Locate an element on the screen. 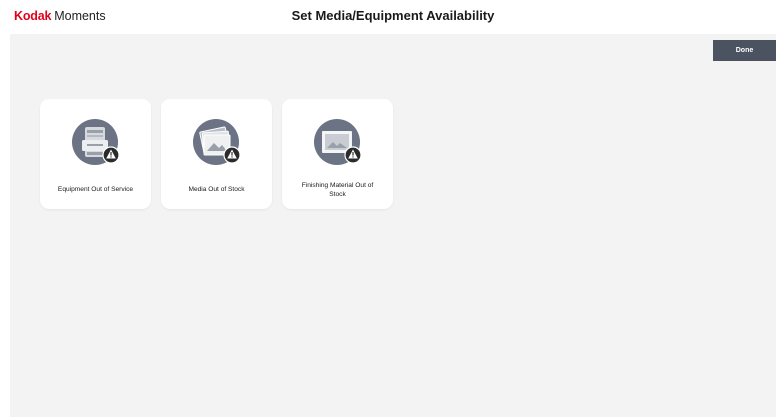 This screenshot has width=776, height=417. page-title: Set Media/Equipment Availability is located at coordinates (393, 15).